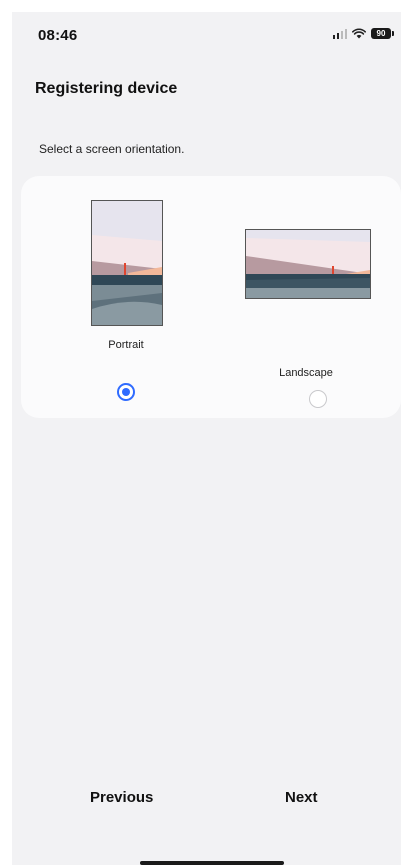  I want to click on signal-icon, so click(339, 33).